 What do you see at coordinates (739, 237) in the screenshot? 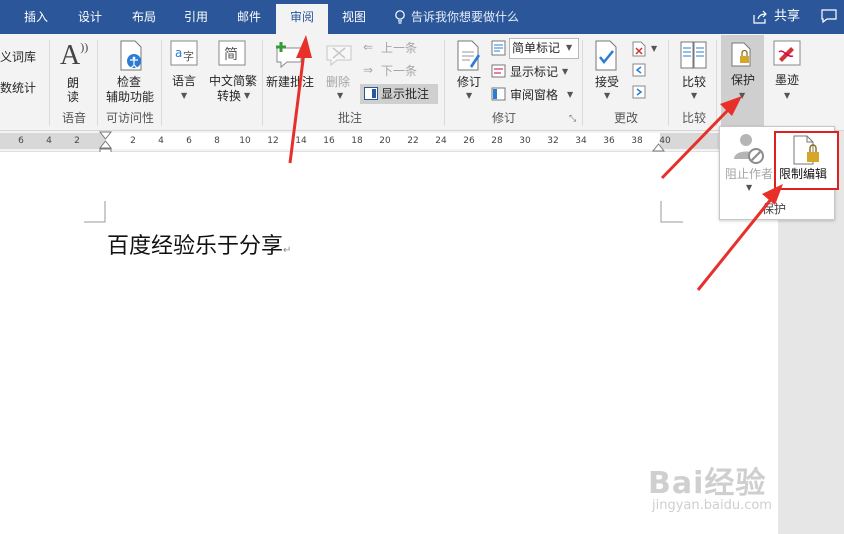
I see `arrow-to-restrict-editing` at bounding box center [739, 237].